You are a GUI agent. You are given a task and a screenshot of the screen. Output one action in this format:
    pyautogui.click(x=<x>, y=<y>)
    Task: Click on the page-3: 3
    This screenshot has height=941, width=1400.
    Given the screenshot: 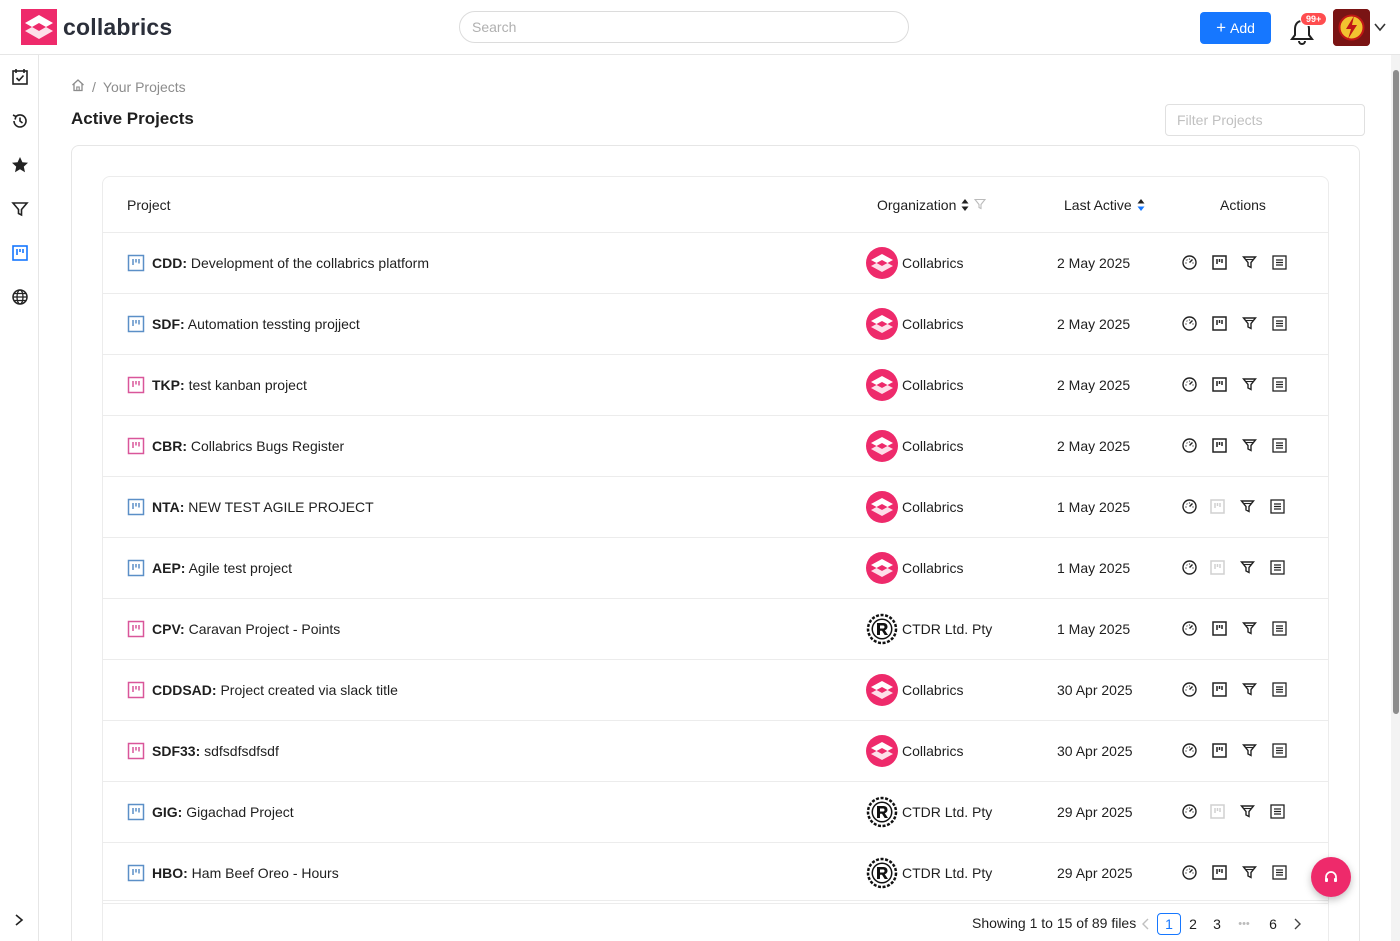 What is the action you would take?
    pyautogui.click(x=1217, y=924)
    